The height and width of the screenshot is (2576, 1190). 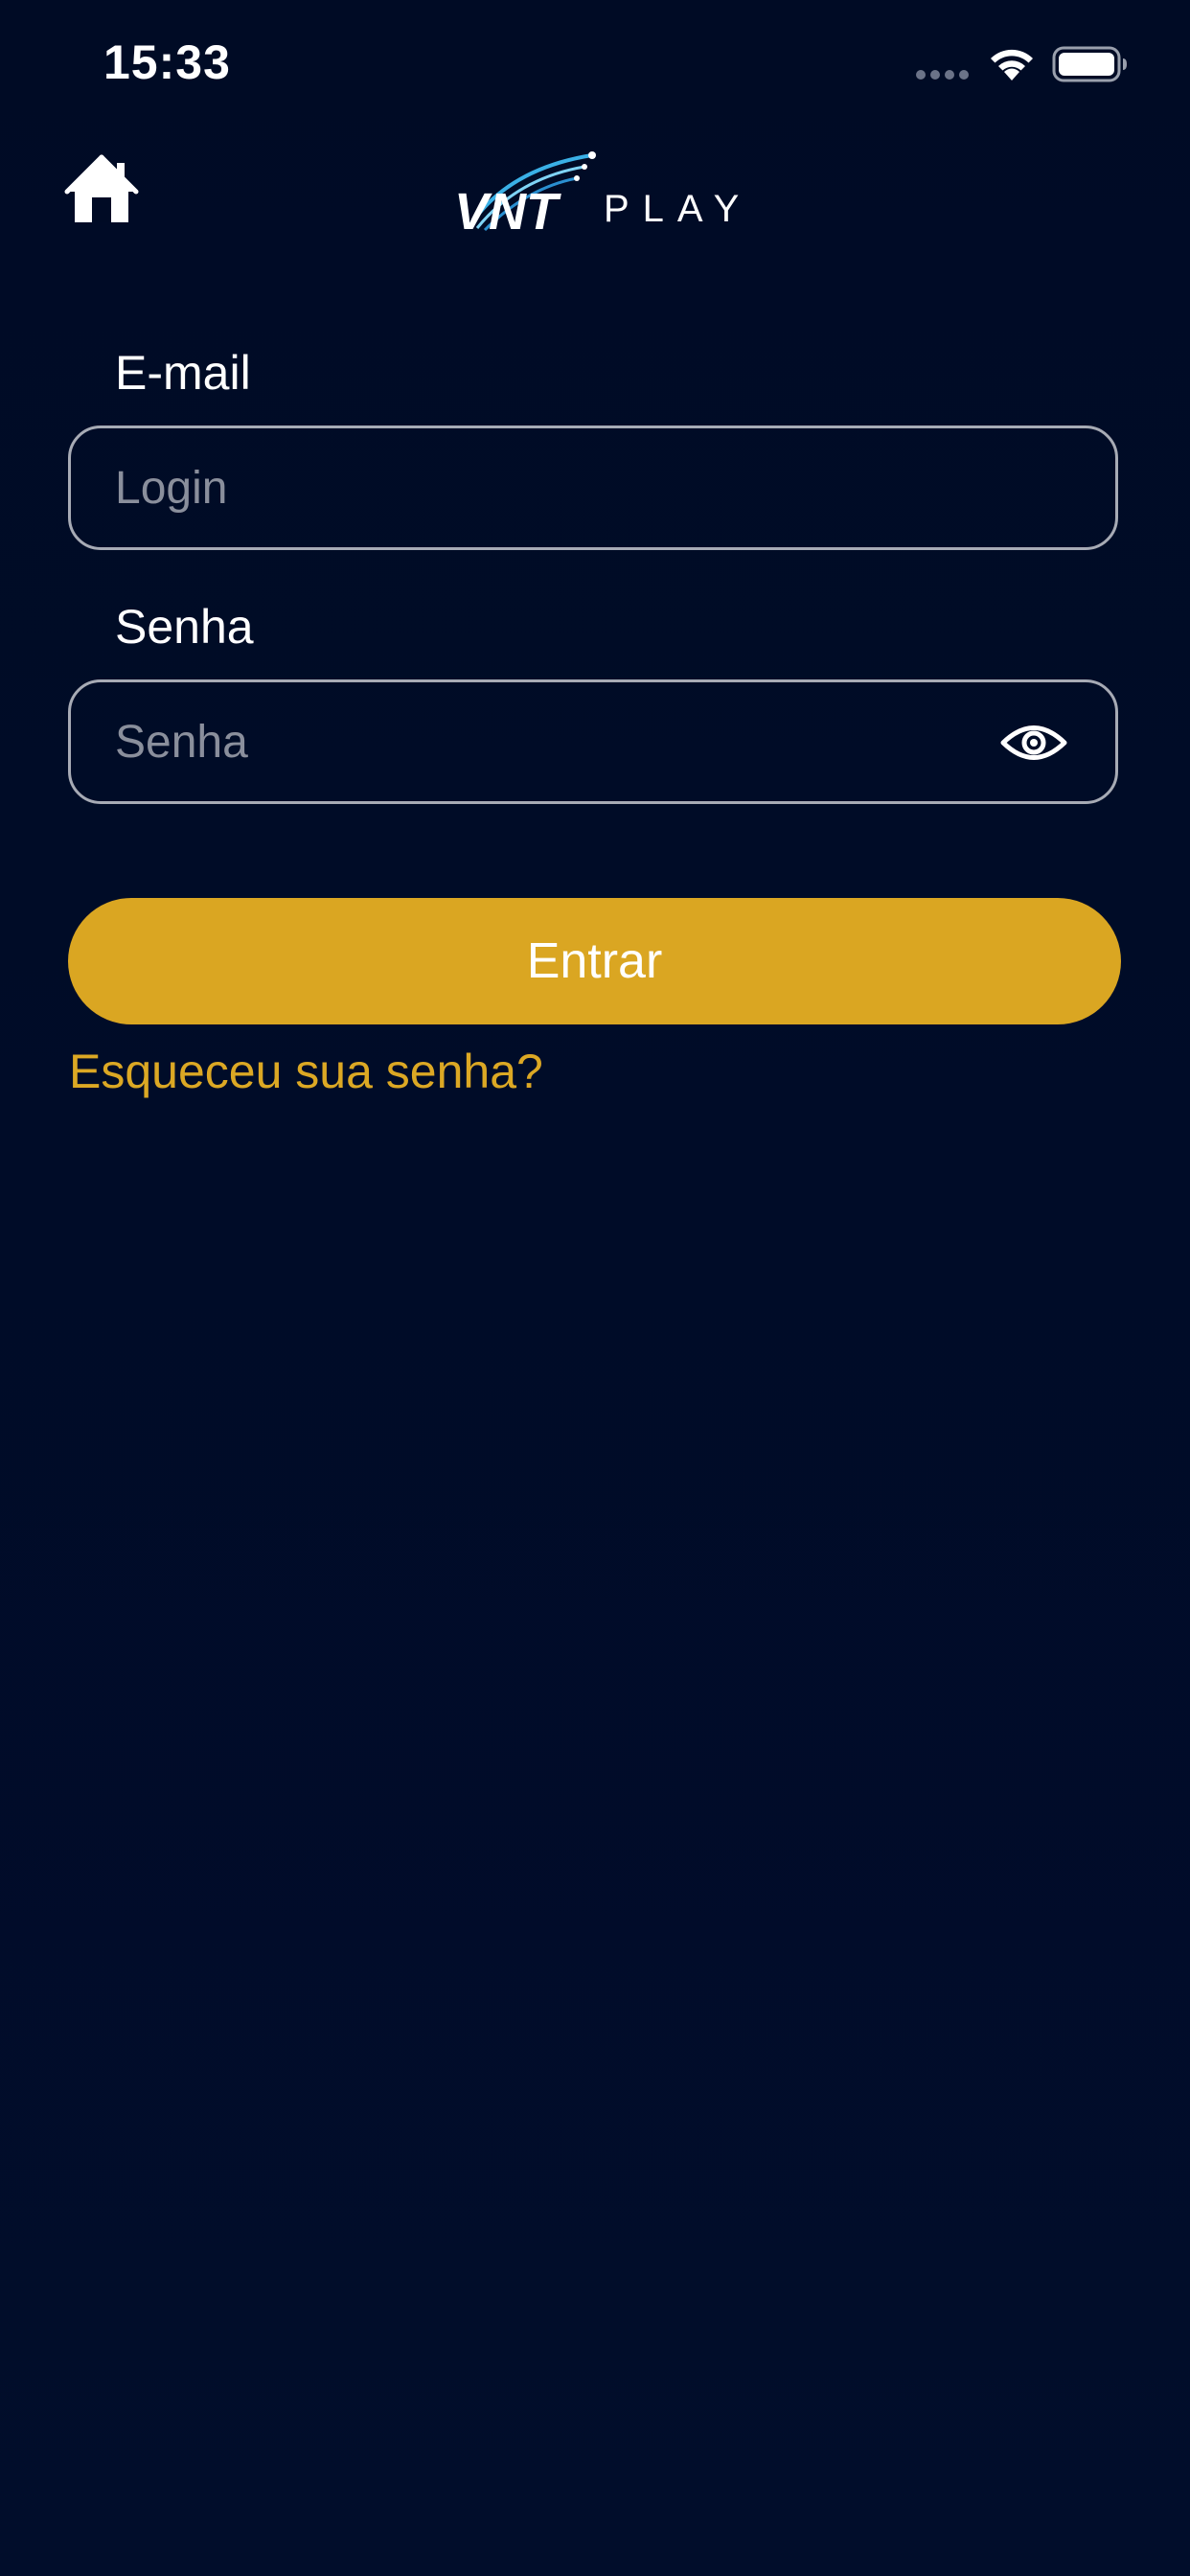 What do you see at coordinates (679, 209) in the screenshot?
I see `logo-suffix: PLAY` at bounding box center [679, 209].